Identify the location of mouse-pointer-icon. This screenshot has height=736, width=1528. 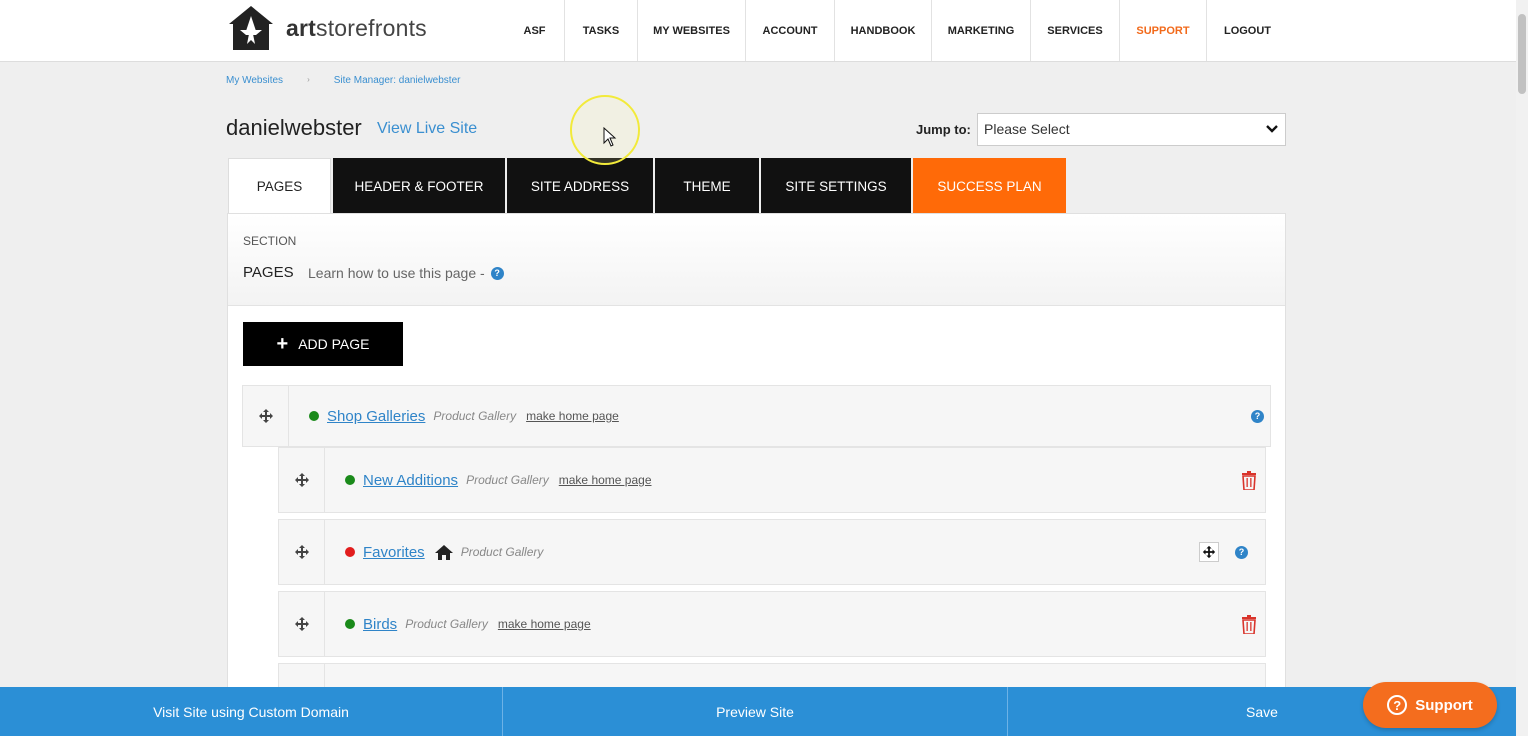
(610, 137).